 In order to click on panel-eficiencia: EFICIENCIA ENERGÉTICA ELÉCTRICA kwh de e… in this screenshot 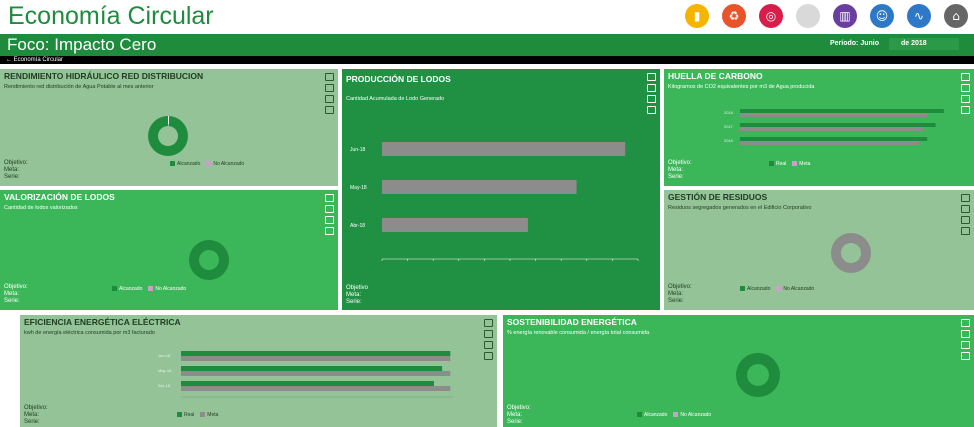, I will do `click(258, 371)`.